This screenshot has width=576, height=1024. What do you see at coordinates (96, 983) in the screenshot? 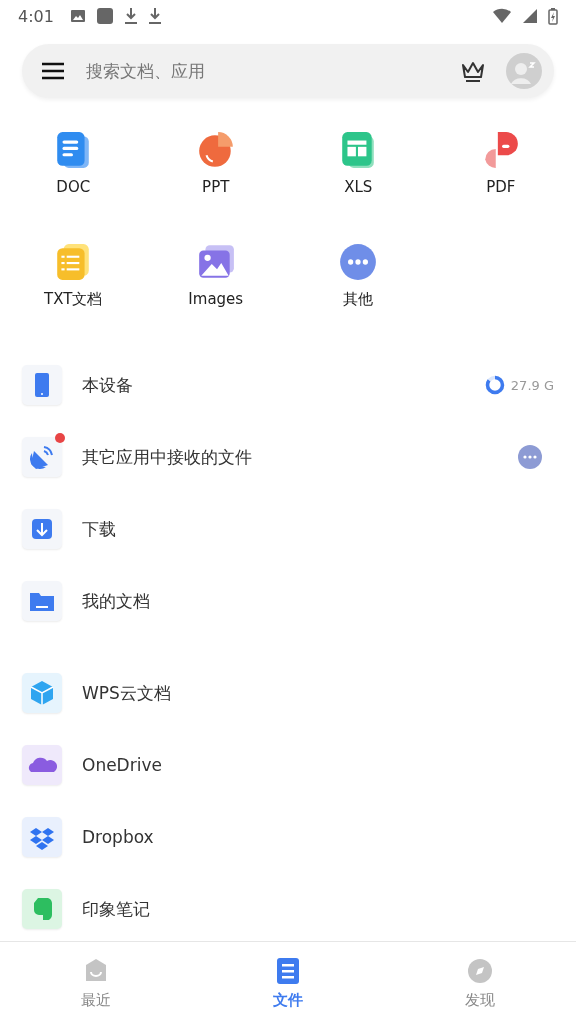
I see `nav-tab: 最近` at bounding box center [96, 983].